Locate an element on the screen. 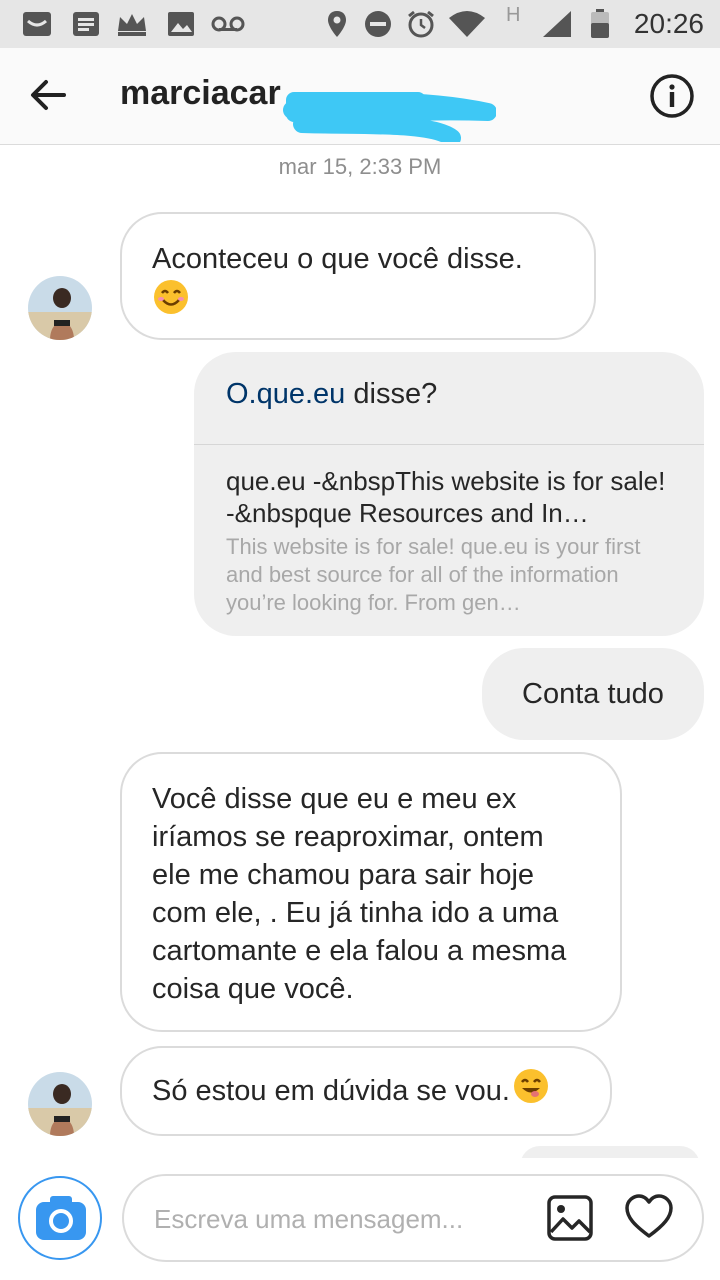 This screenshot has height=1280, width=720. gallery-icon is located at coordinates (570, 1218).